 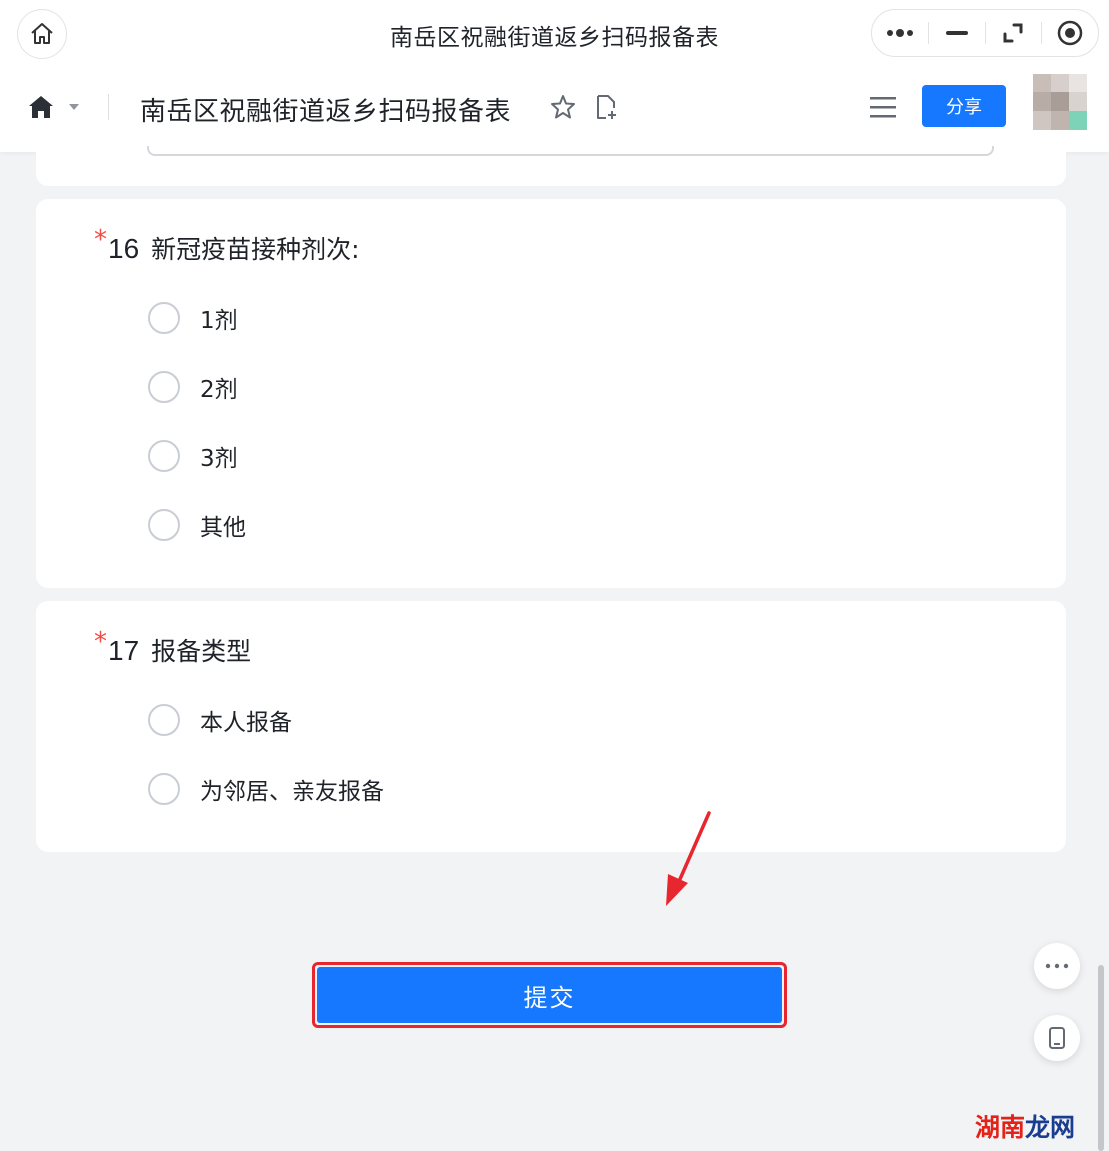 I want to click on annotation-arrow, so click(x=688, y=858).